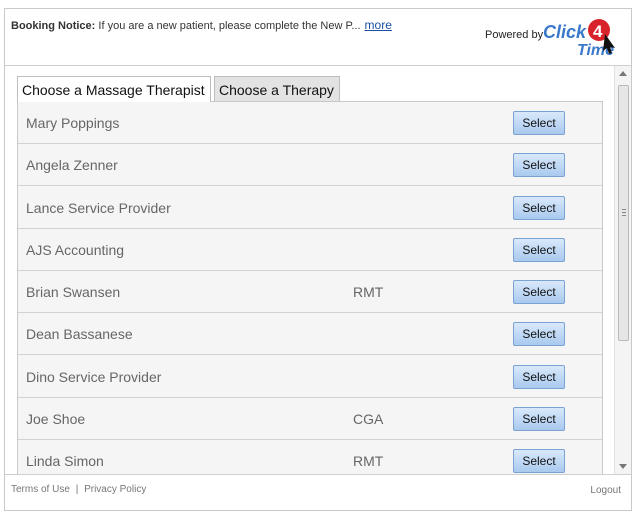  Describe the element at coordinates (115, 489) in the screenshot. I see `privacy-policy-link: Privacy Policy` at that location.